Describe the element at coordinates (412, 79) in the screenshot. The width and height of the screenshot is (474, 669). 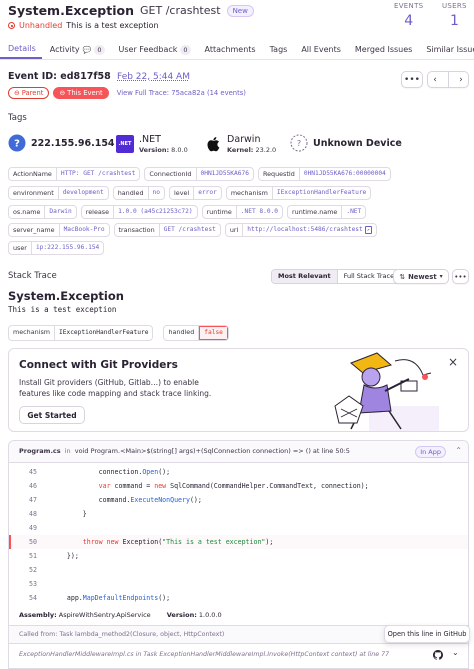
I see `event-more-button: •••` at that location.